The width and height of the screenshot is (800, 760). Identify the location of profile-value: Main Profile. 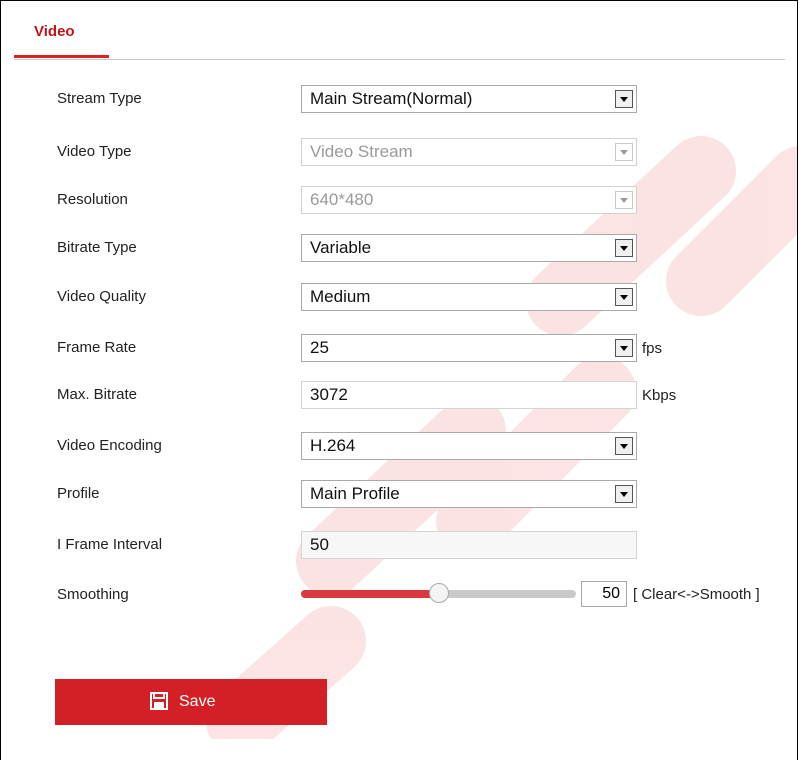
(355, 493).